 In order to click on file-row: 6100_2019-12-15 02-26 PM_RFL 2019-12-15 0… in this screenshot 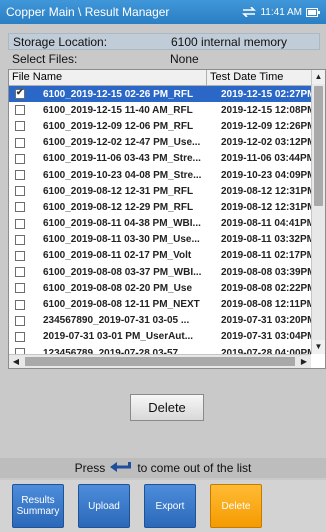, I will do `click(160, 94)`.